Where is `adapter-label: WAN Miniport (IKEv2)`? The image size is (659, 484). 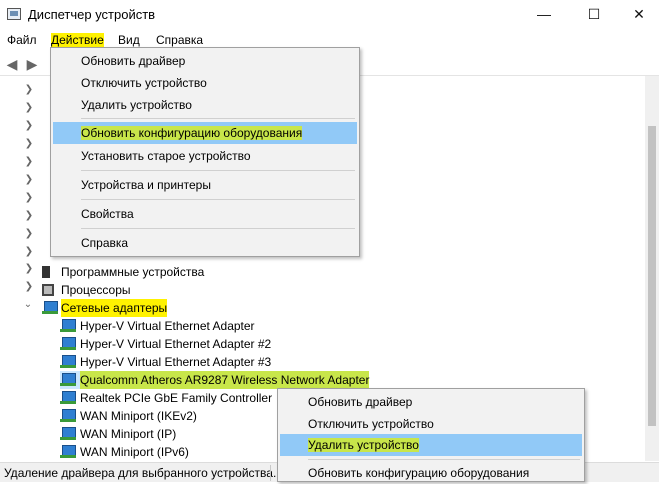 adapter-label: WAN Miniport (IKEv2) is located at coordinates (138, 416).